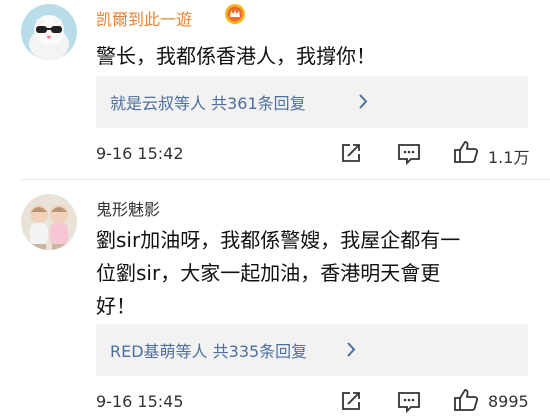  Describe the element at coordinates (508, 401) in the screenshot. I see `like-count: 8995` at that location.